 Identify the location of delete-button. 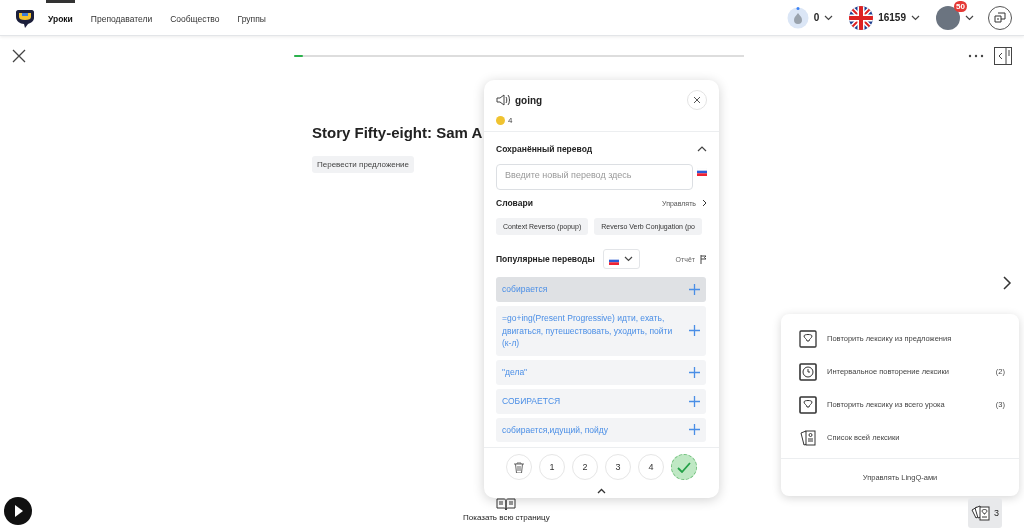
(519, 467).